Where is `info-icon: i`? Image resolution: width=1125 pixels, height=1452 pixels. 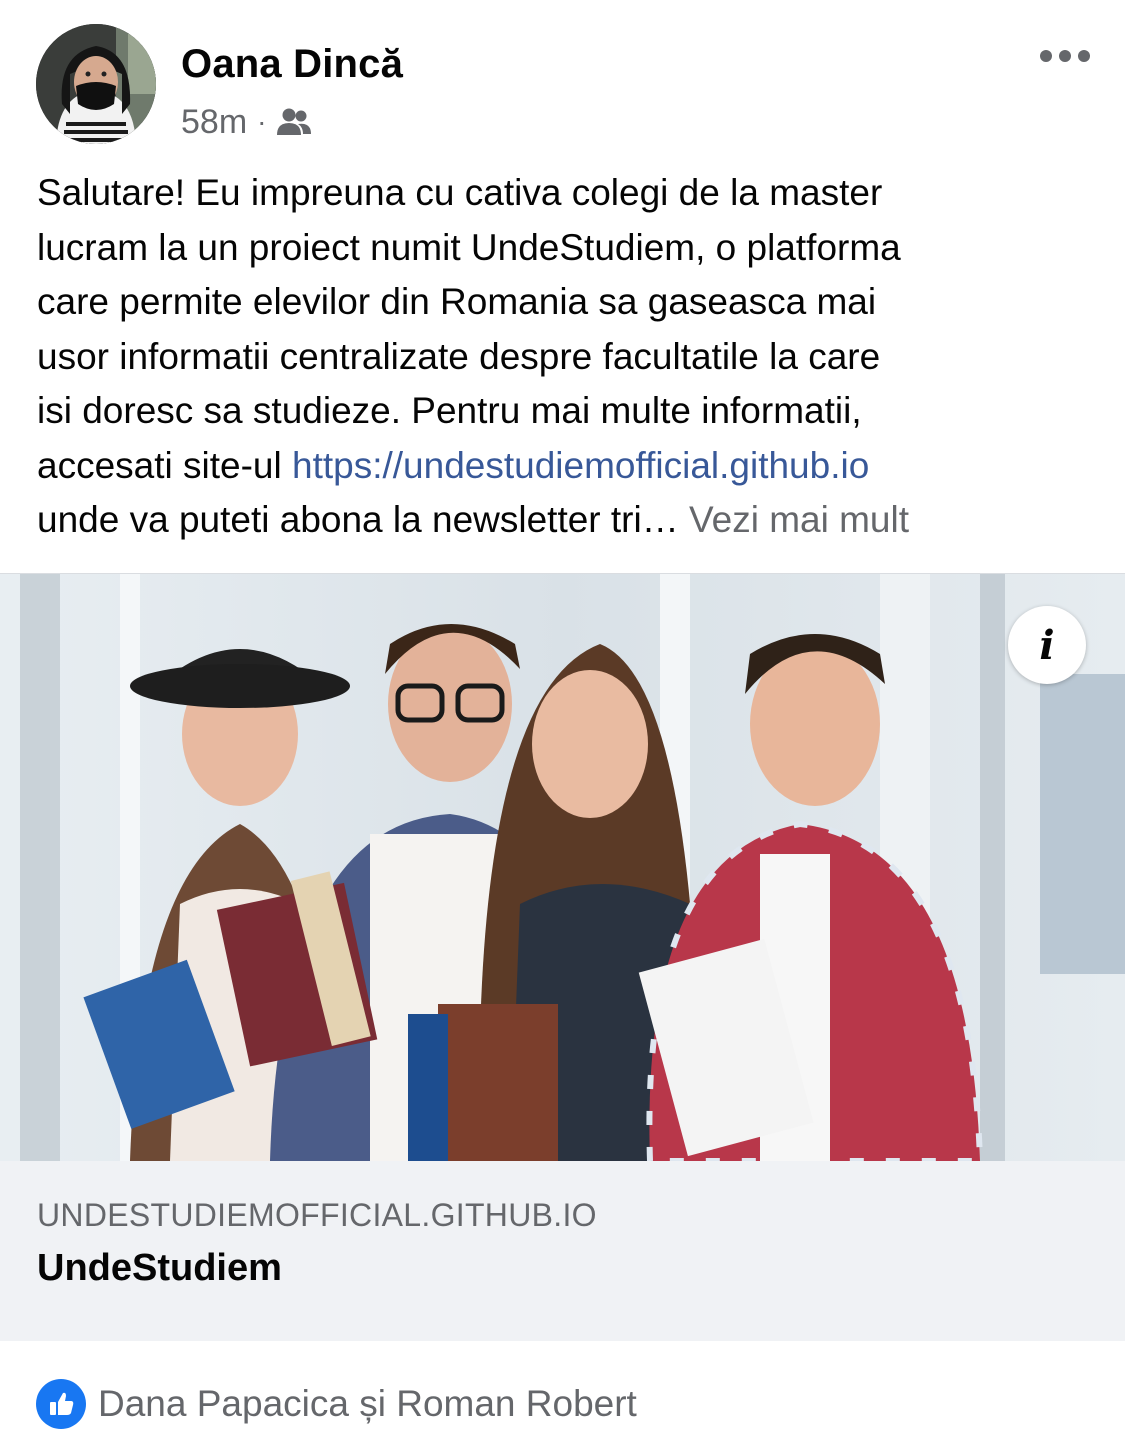 info-icon: i is located at coordinates (1047, 645).